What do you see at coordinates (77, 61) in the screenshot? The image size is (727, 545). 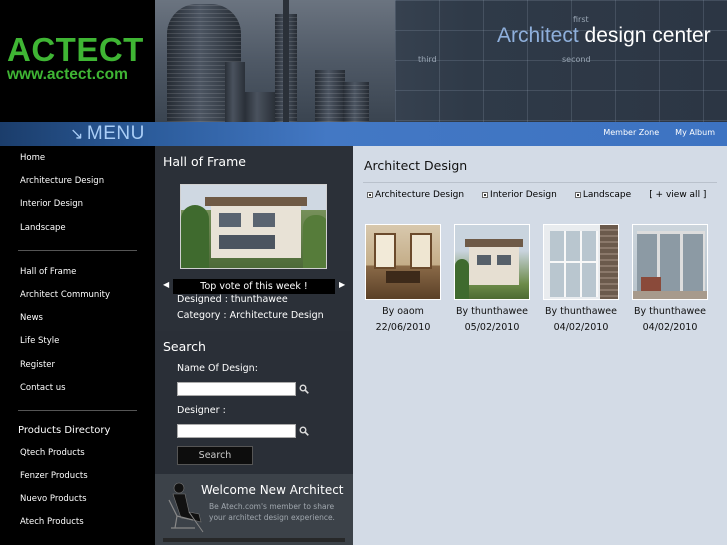 I see `site-logo: ACTECT www.actect.com` at bounding box center [77, 61].